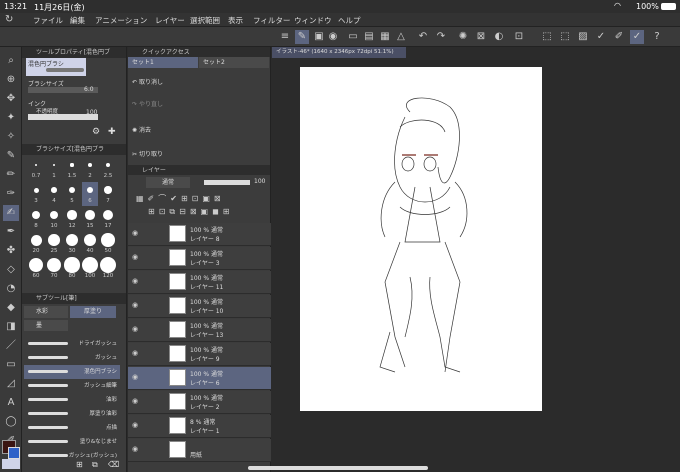 Image resolution: width=680 pixels, height=472 pixels. Describe the element at coordinates (271, 20) in the screenshot. I see `menu-filter: フィルター` at that location.